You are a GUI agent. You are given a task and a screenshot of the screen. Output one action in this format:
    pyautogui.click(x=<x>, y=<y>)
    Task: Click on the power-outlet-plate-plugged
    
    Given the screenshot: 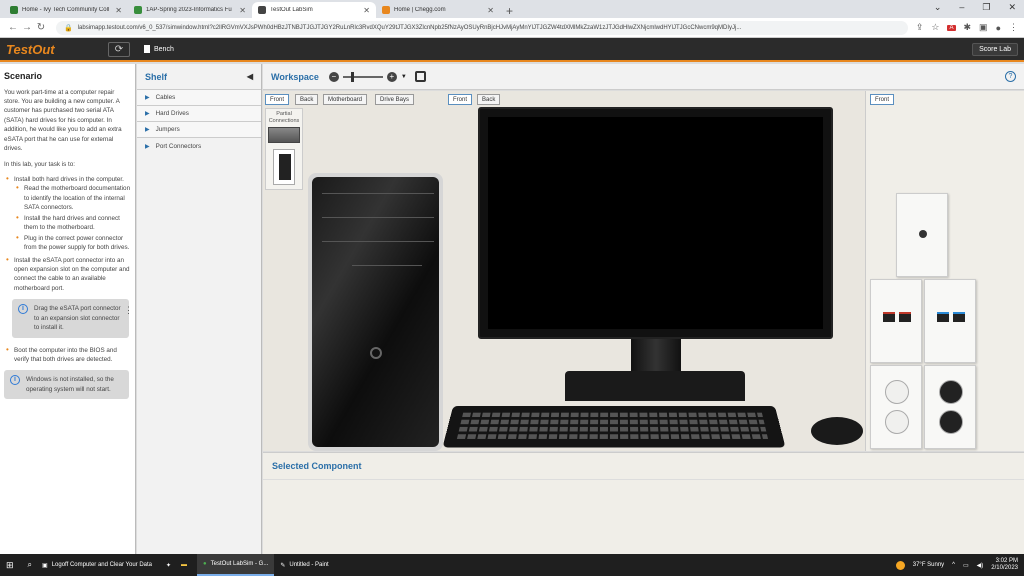 What is the action you would take?
    pyautogui.click(x=950, y=407)
    